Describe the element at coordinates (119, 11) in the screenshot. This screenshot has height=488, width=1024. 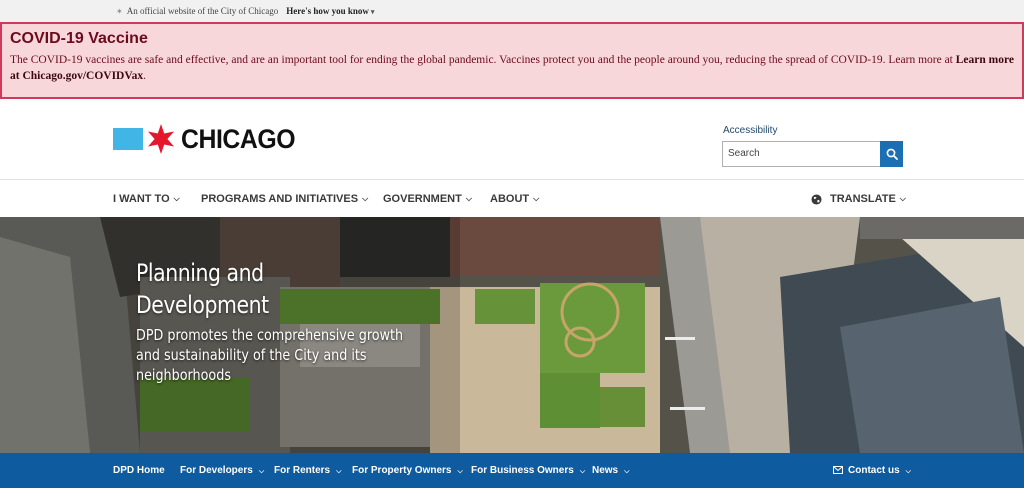
I see `star-icon: ✶` at that location.